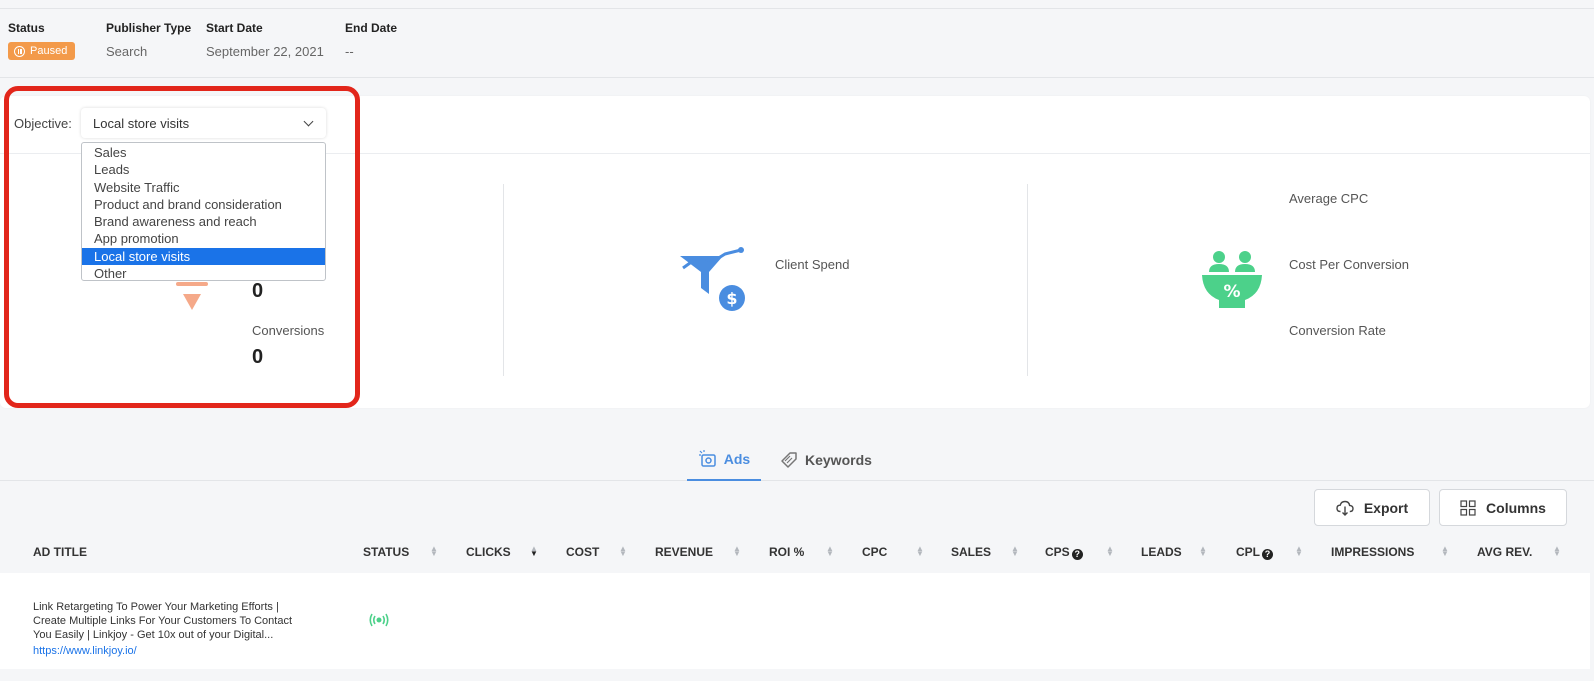  Describe the element at coordinates (203, 123) in the screenshot. I see `objective-select: Local store visits` at that location.